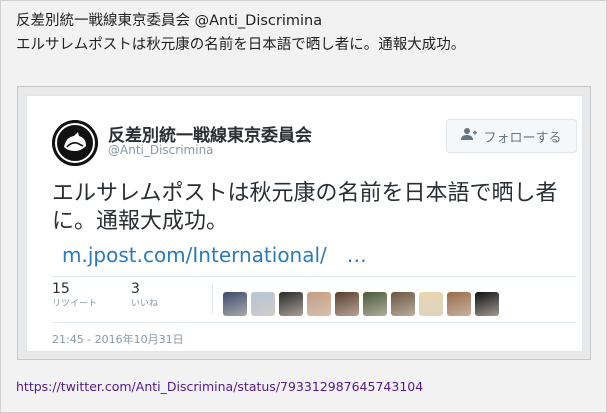 The width and height of the screenshot is (607, 413). Describe the element at coordinates (135, 289) in the screenshot. I see `like-count: 3` at that location.